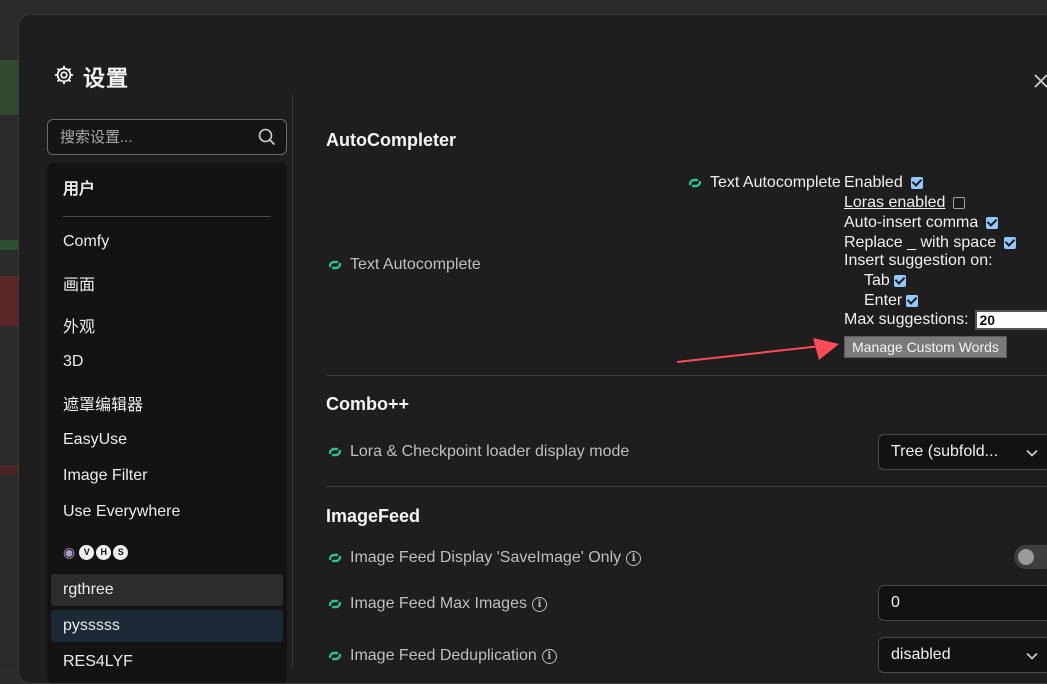  What do you see at coordinates (775, 182) in the screenshot?
I see `autocomplete-heading-text: Text Autocomplete` at bounding box center [775, 182].